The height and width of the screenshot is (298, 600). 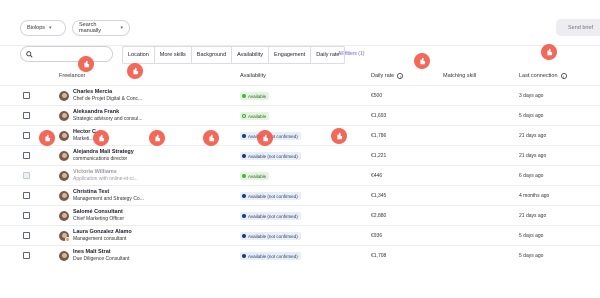 What do you see at coordinates (460, 76) in the screenshot?
I see `header-matching-skill: Matching skill` at bounding box center [460, 76].